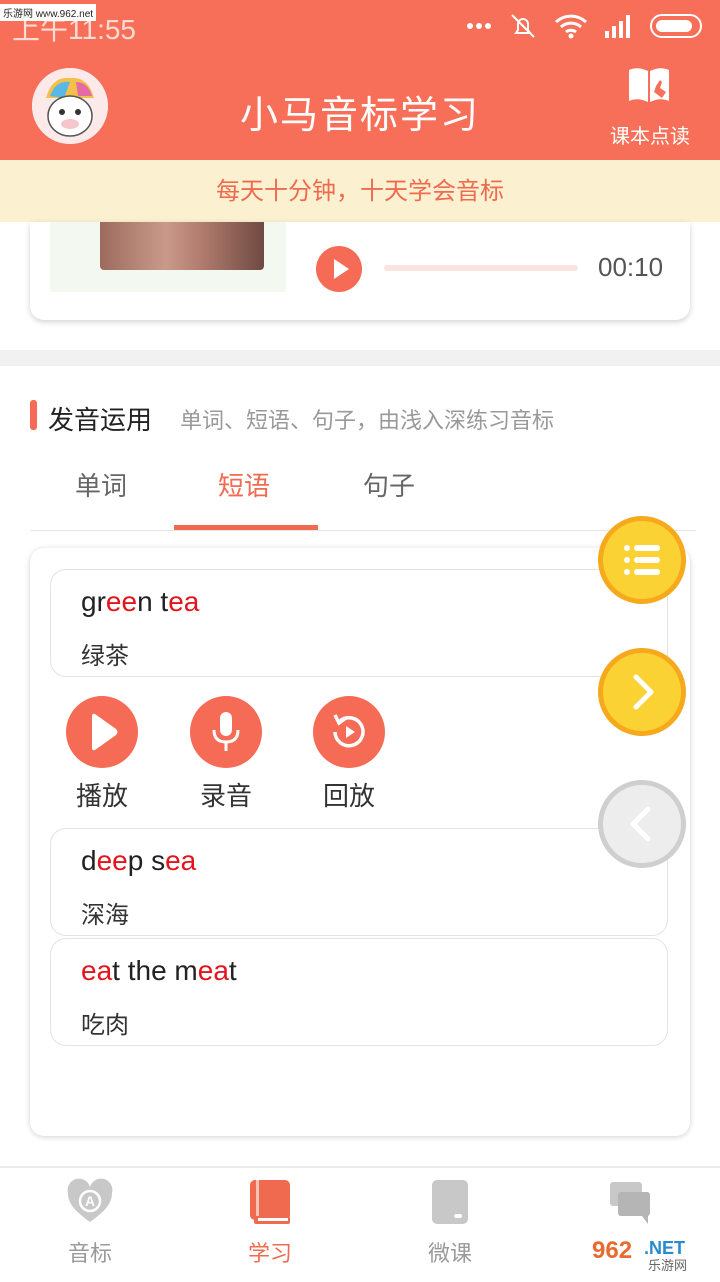  I want to click on section-description: 单词、短语、句子，由浅入深练习音标, so click(367, 421).